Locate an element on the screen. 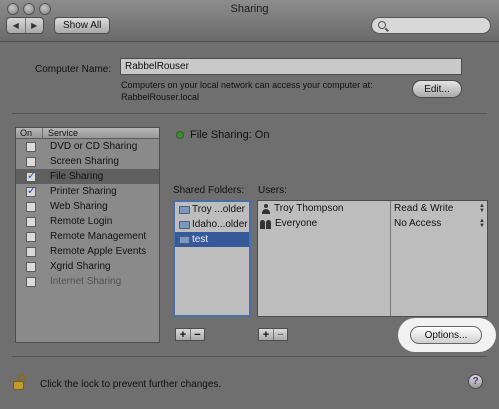 This screenshot has width=499, height=409. folders-add-remove: + − is located at coordinates (190, 334).